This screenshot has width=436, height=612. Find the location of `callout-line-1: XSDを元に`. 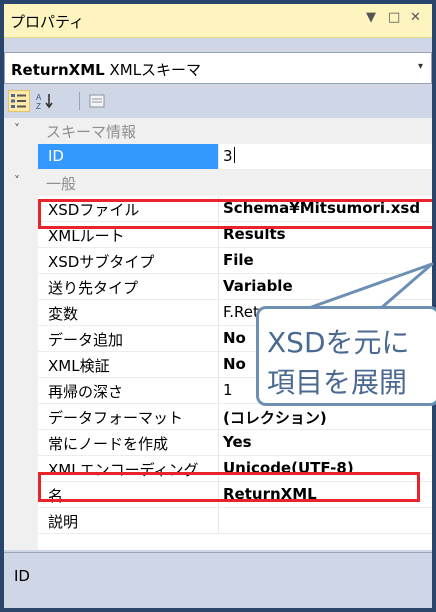

callout-line-1: XSDを元に is located at coordinates (338, 342).